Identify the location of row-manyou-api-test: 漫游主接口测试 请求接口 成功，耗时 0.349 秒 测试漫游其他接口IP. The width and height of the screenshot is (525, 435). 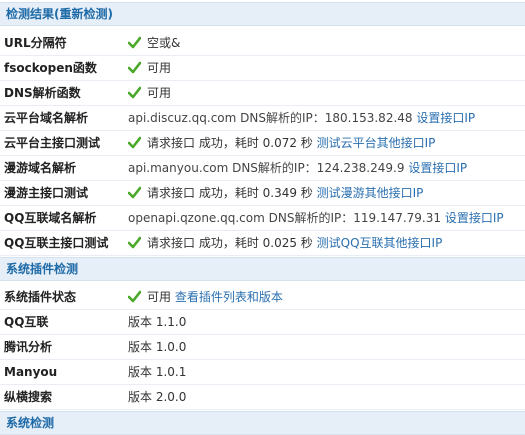
(262, 193).